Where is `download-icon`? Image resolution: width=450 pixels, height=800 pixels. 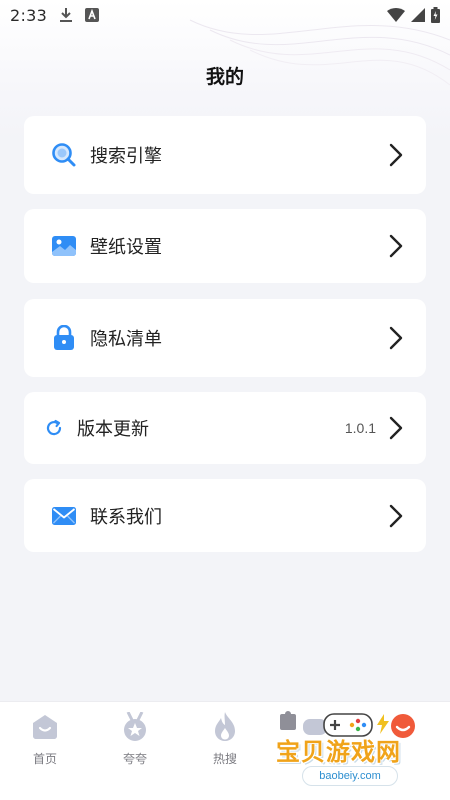 download-icon is located at coordinates (66, 15).